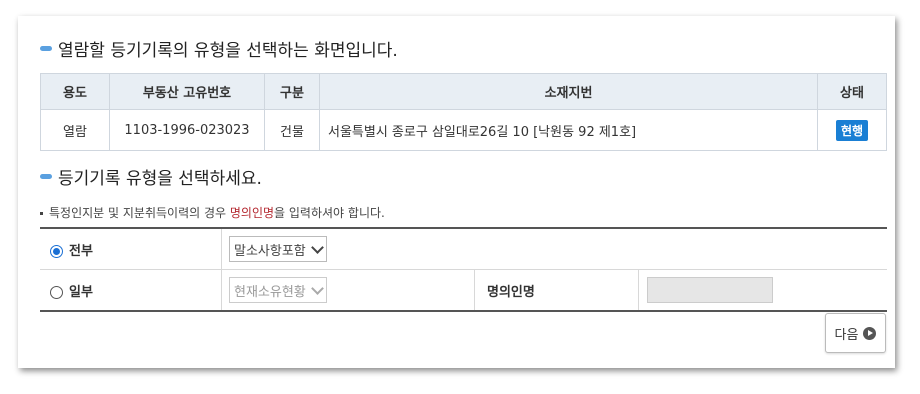 The width and height of the screenshot is (920, 394). Describe the element at coordinates (554, 249) in the screenshot. I see `option-all-cell: 말소사항포함` at that location.